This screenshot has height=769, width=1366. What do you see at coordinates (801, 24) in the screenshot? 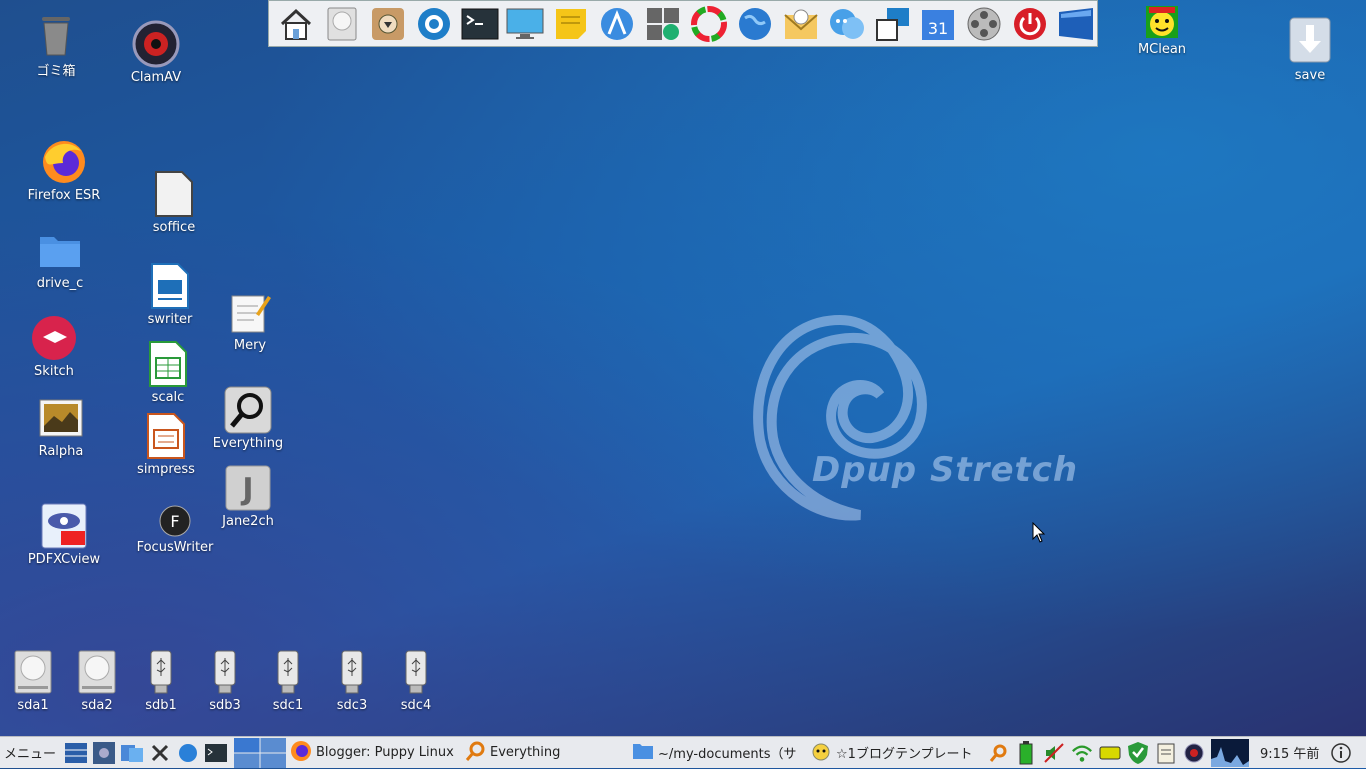
I see `mail-icon` at bounding box center [801, 24].